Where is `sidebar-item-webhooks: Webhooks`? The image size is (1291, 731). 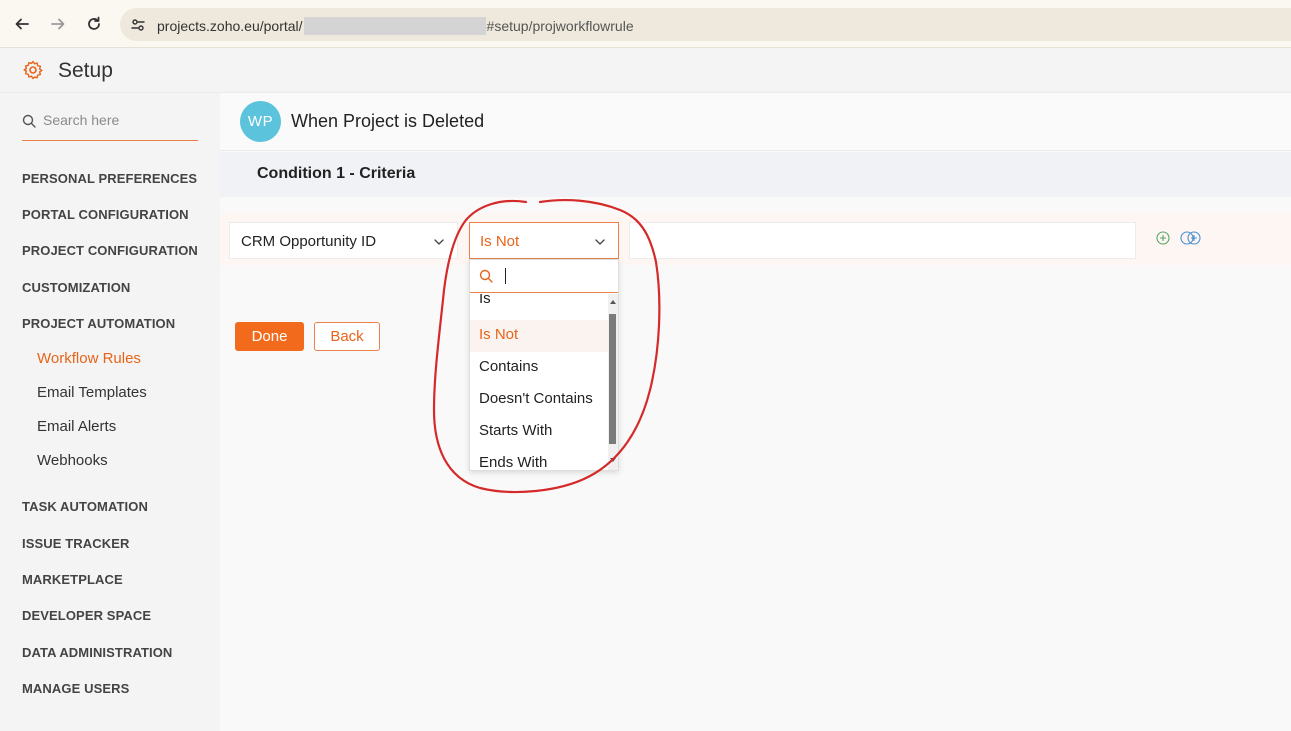
sidebar-item-webhooks: Webhooks is located at coordinates (72, 460).